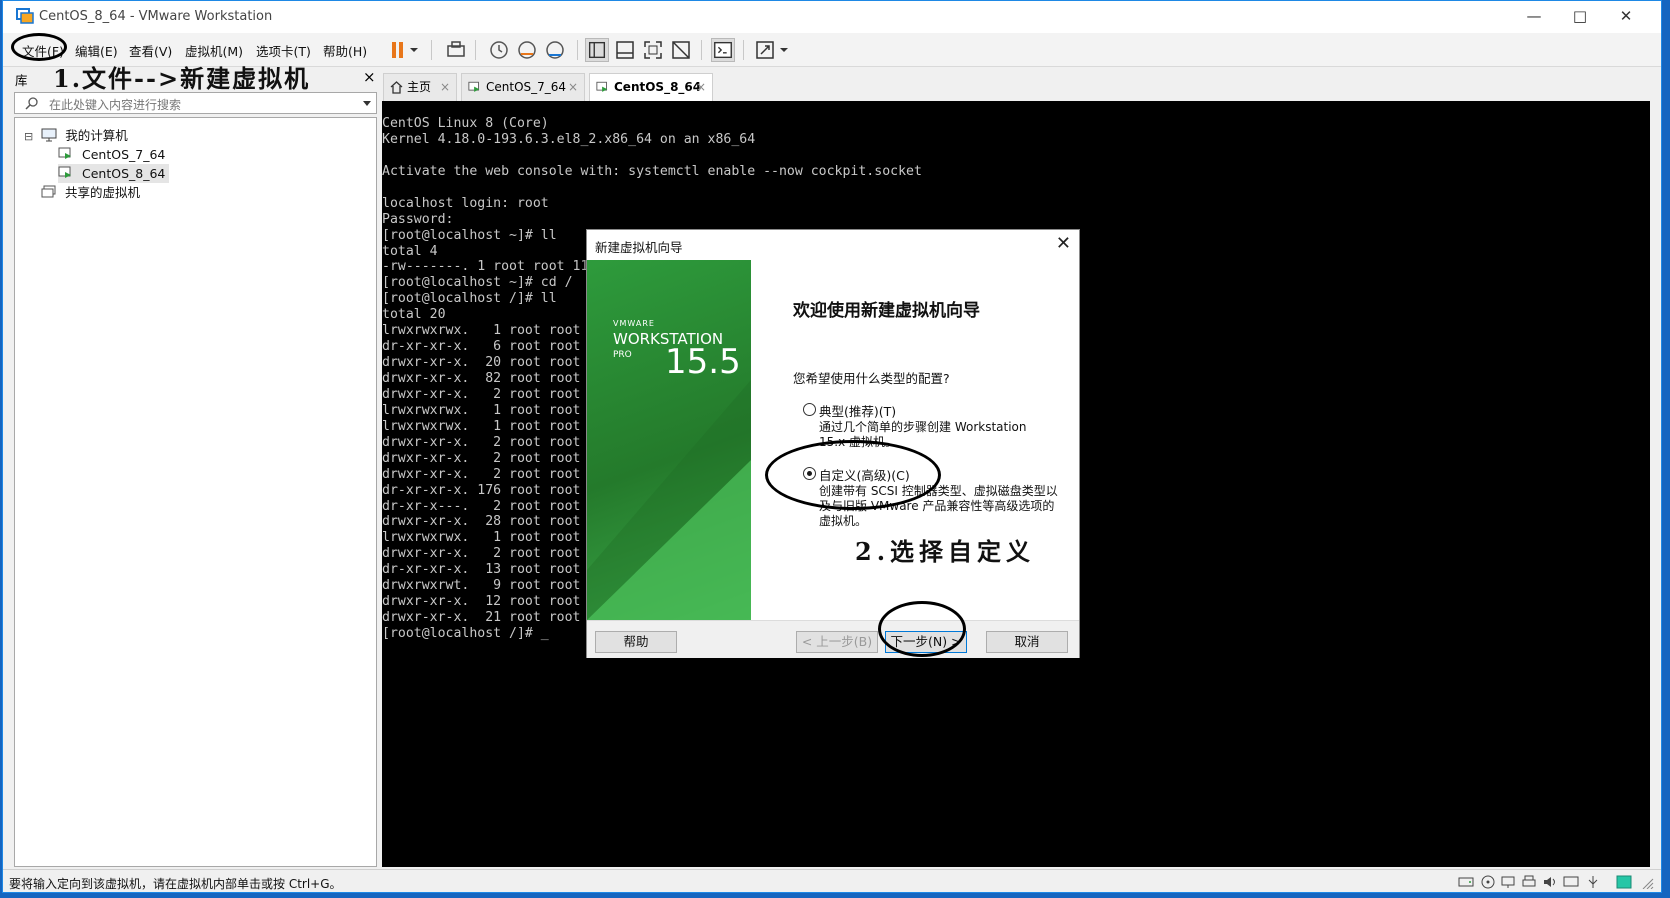 This screenshot has width=1670, height=898. I want to click on library-title: 库, so click(21, 80).